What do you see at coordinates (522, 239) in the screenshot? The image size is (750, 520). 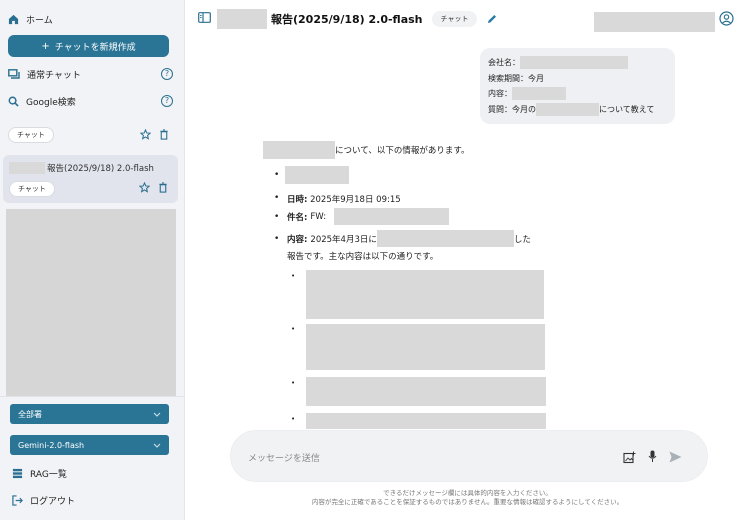 I see `content-suffix: した` at bounding box center [522, 239].